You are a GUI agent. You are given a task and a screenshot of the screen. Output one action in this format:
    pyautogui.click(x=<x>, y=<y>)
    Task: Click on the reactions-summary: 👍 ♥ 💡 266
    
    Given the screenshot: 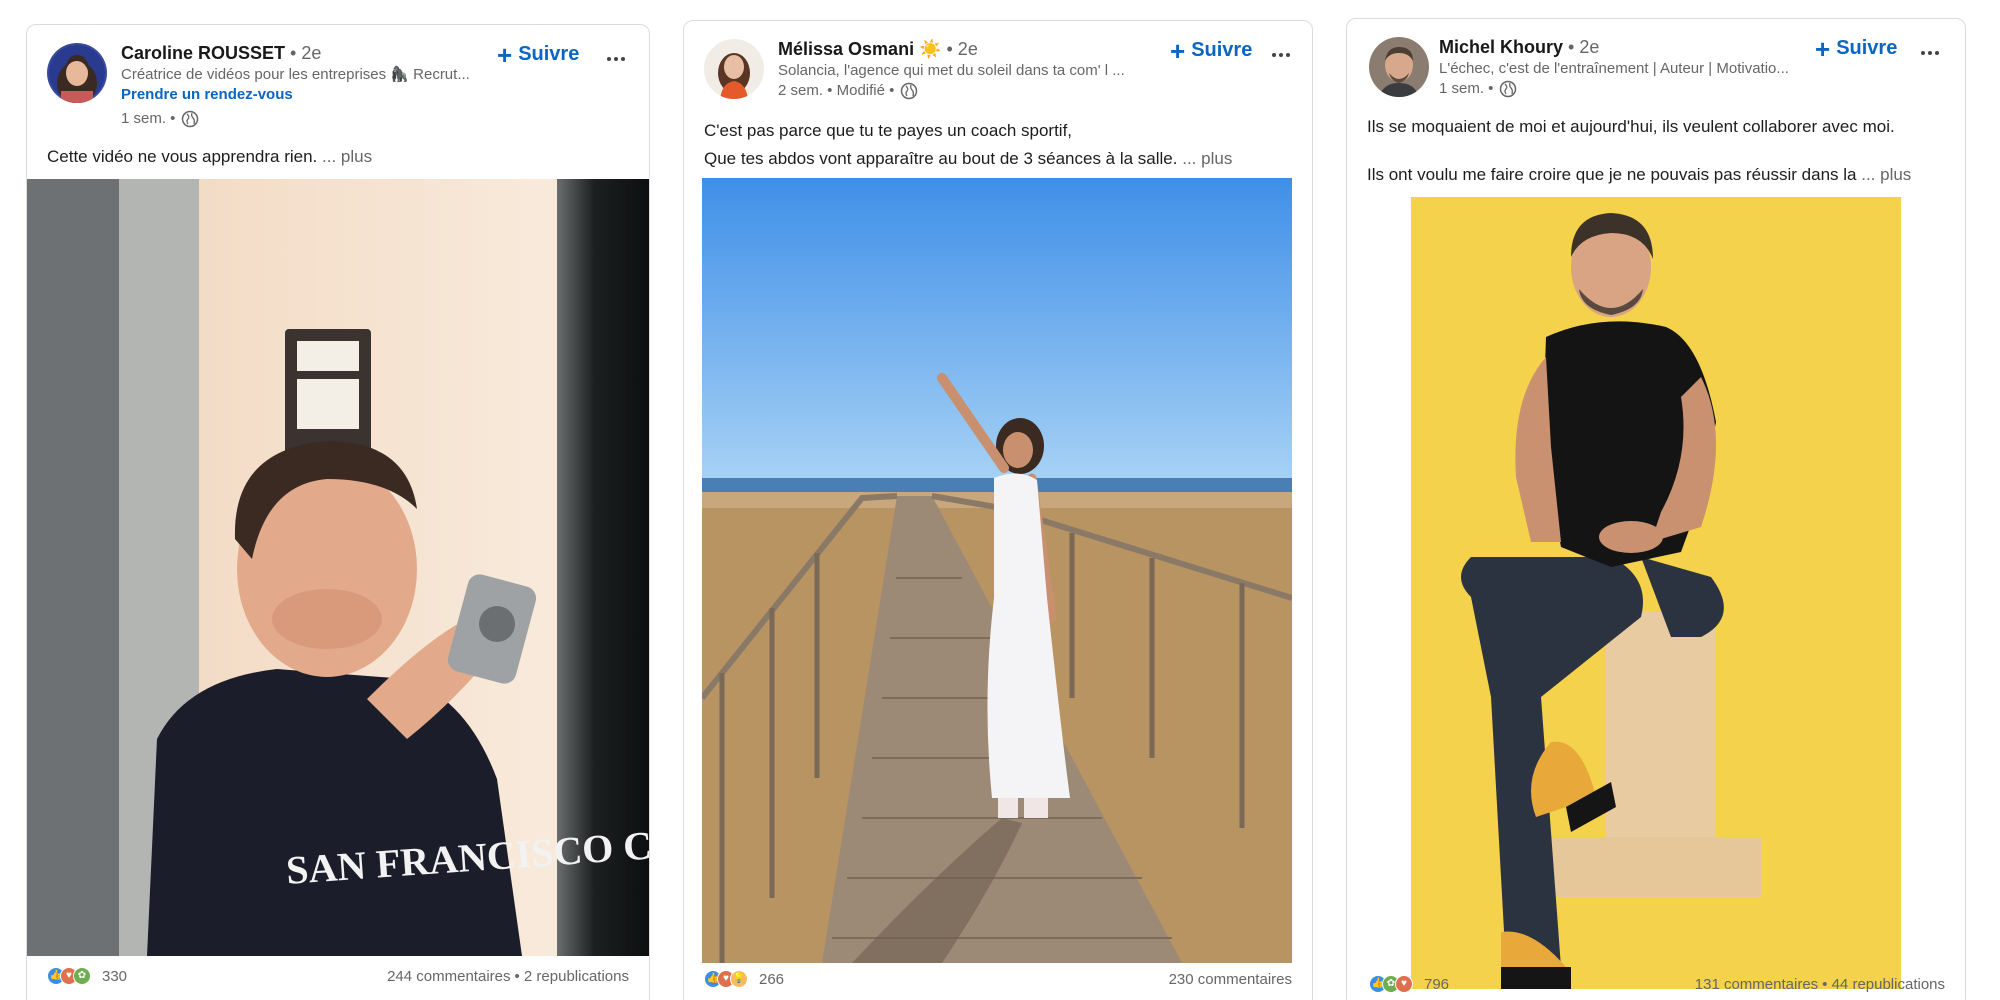 What is the action you would take?
    pyautogui.click(x=744, y=979)
    